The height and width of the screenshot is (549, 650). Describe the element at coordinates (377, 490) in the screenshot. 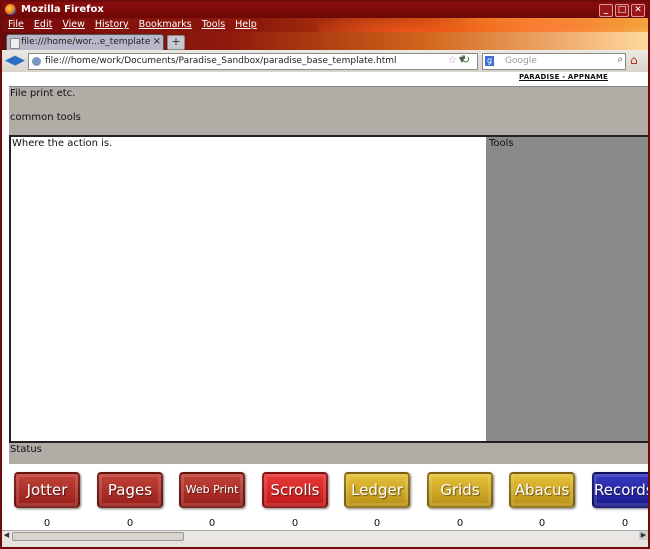

I see `ledger-button: Ledger` at that location.